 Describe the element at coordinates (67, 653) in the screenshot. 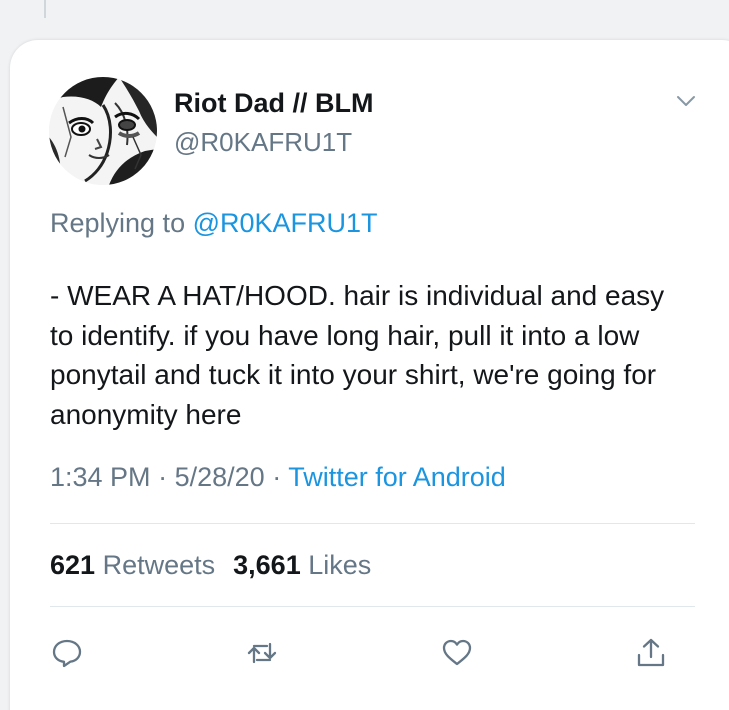

I see `reply-icon` at that location.